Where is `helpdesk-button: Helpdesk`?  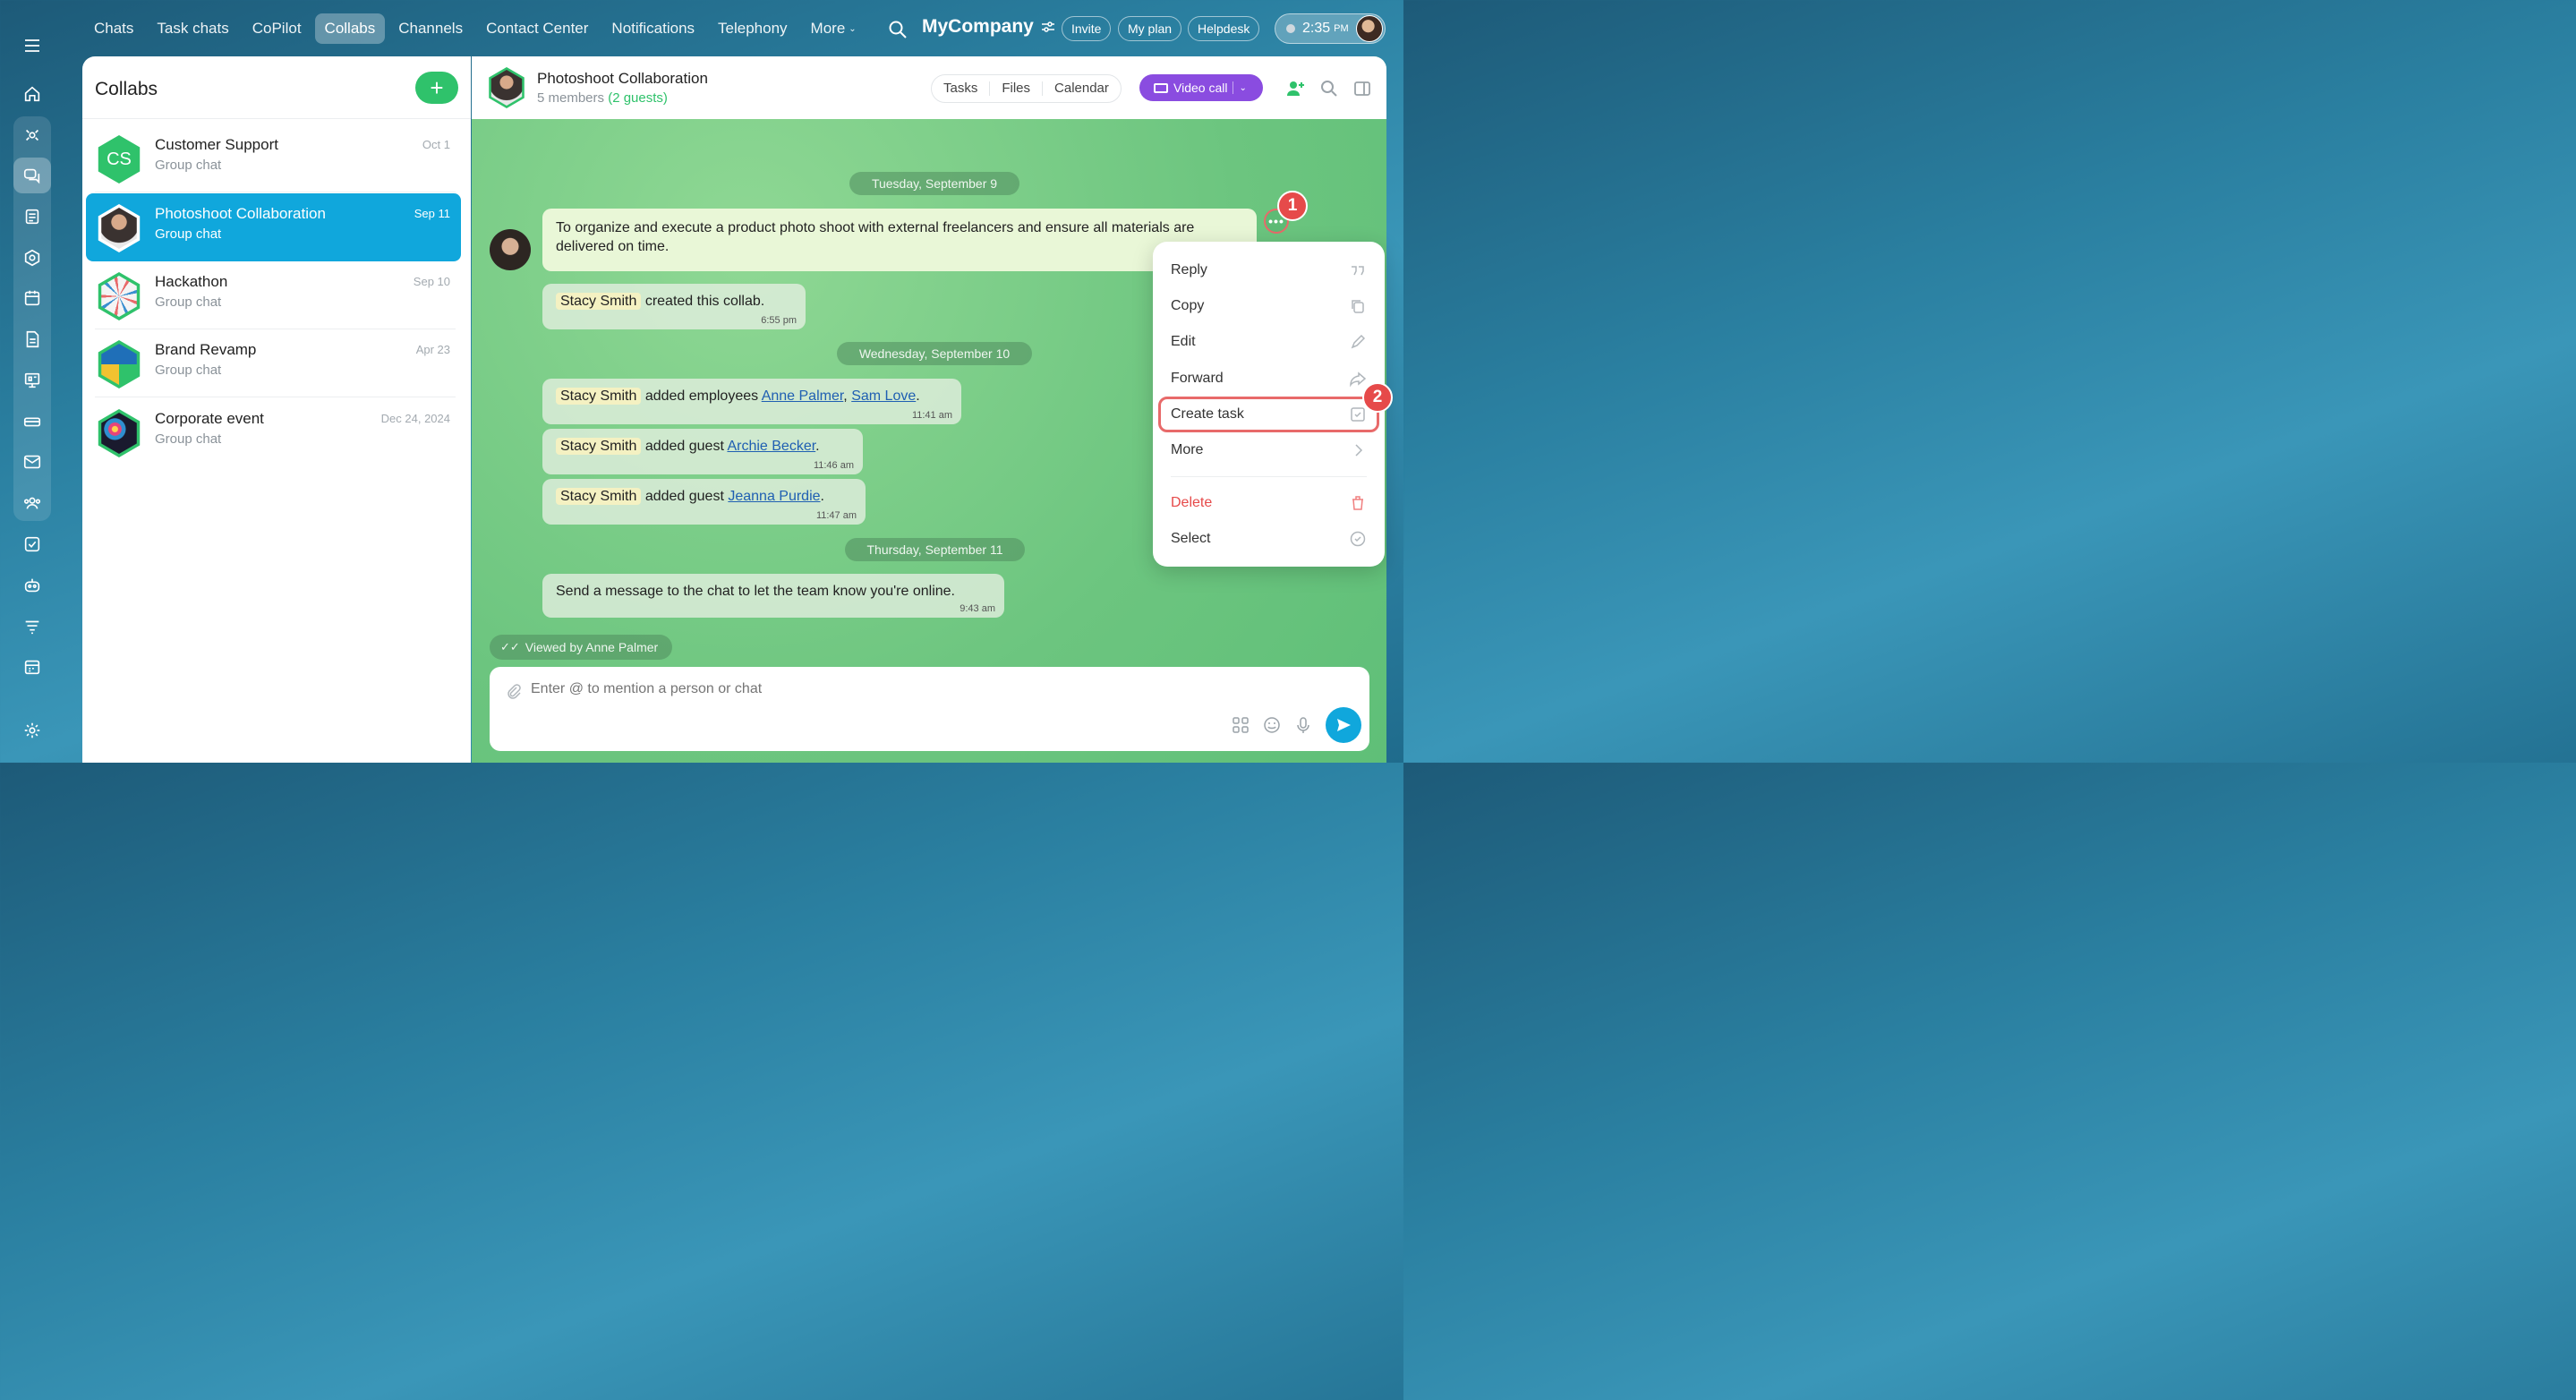
helpdesk-button: Helpdesk is located at coordinates (1224, 28).